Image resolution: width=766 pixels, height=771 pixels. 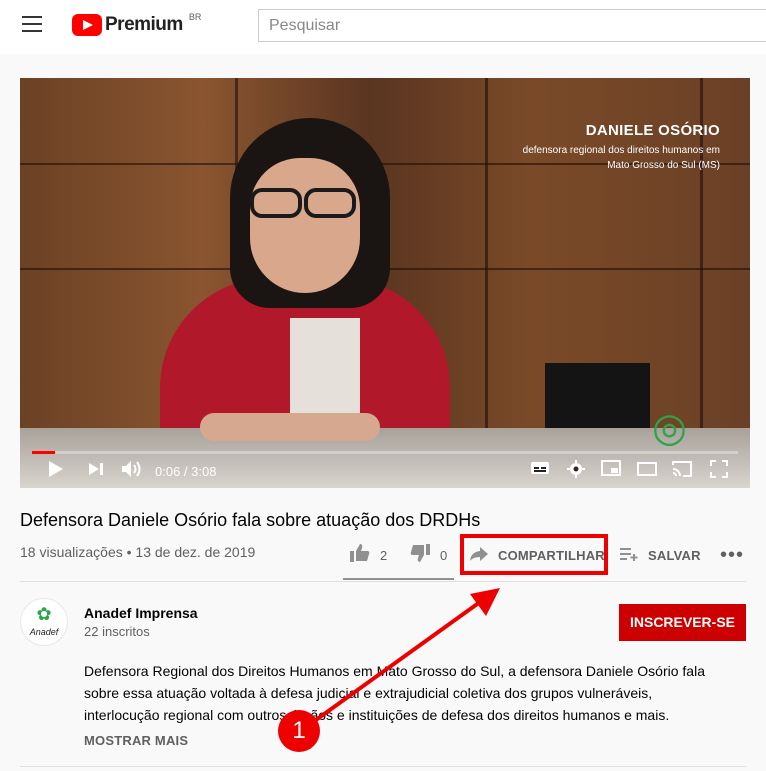 I want to click on progress-bar, so click(x=385, y=452).